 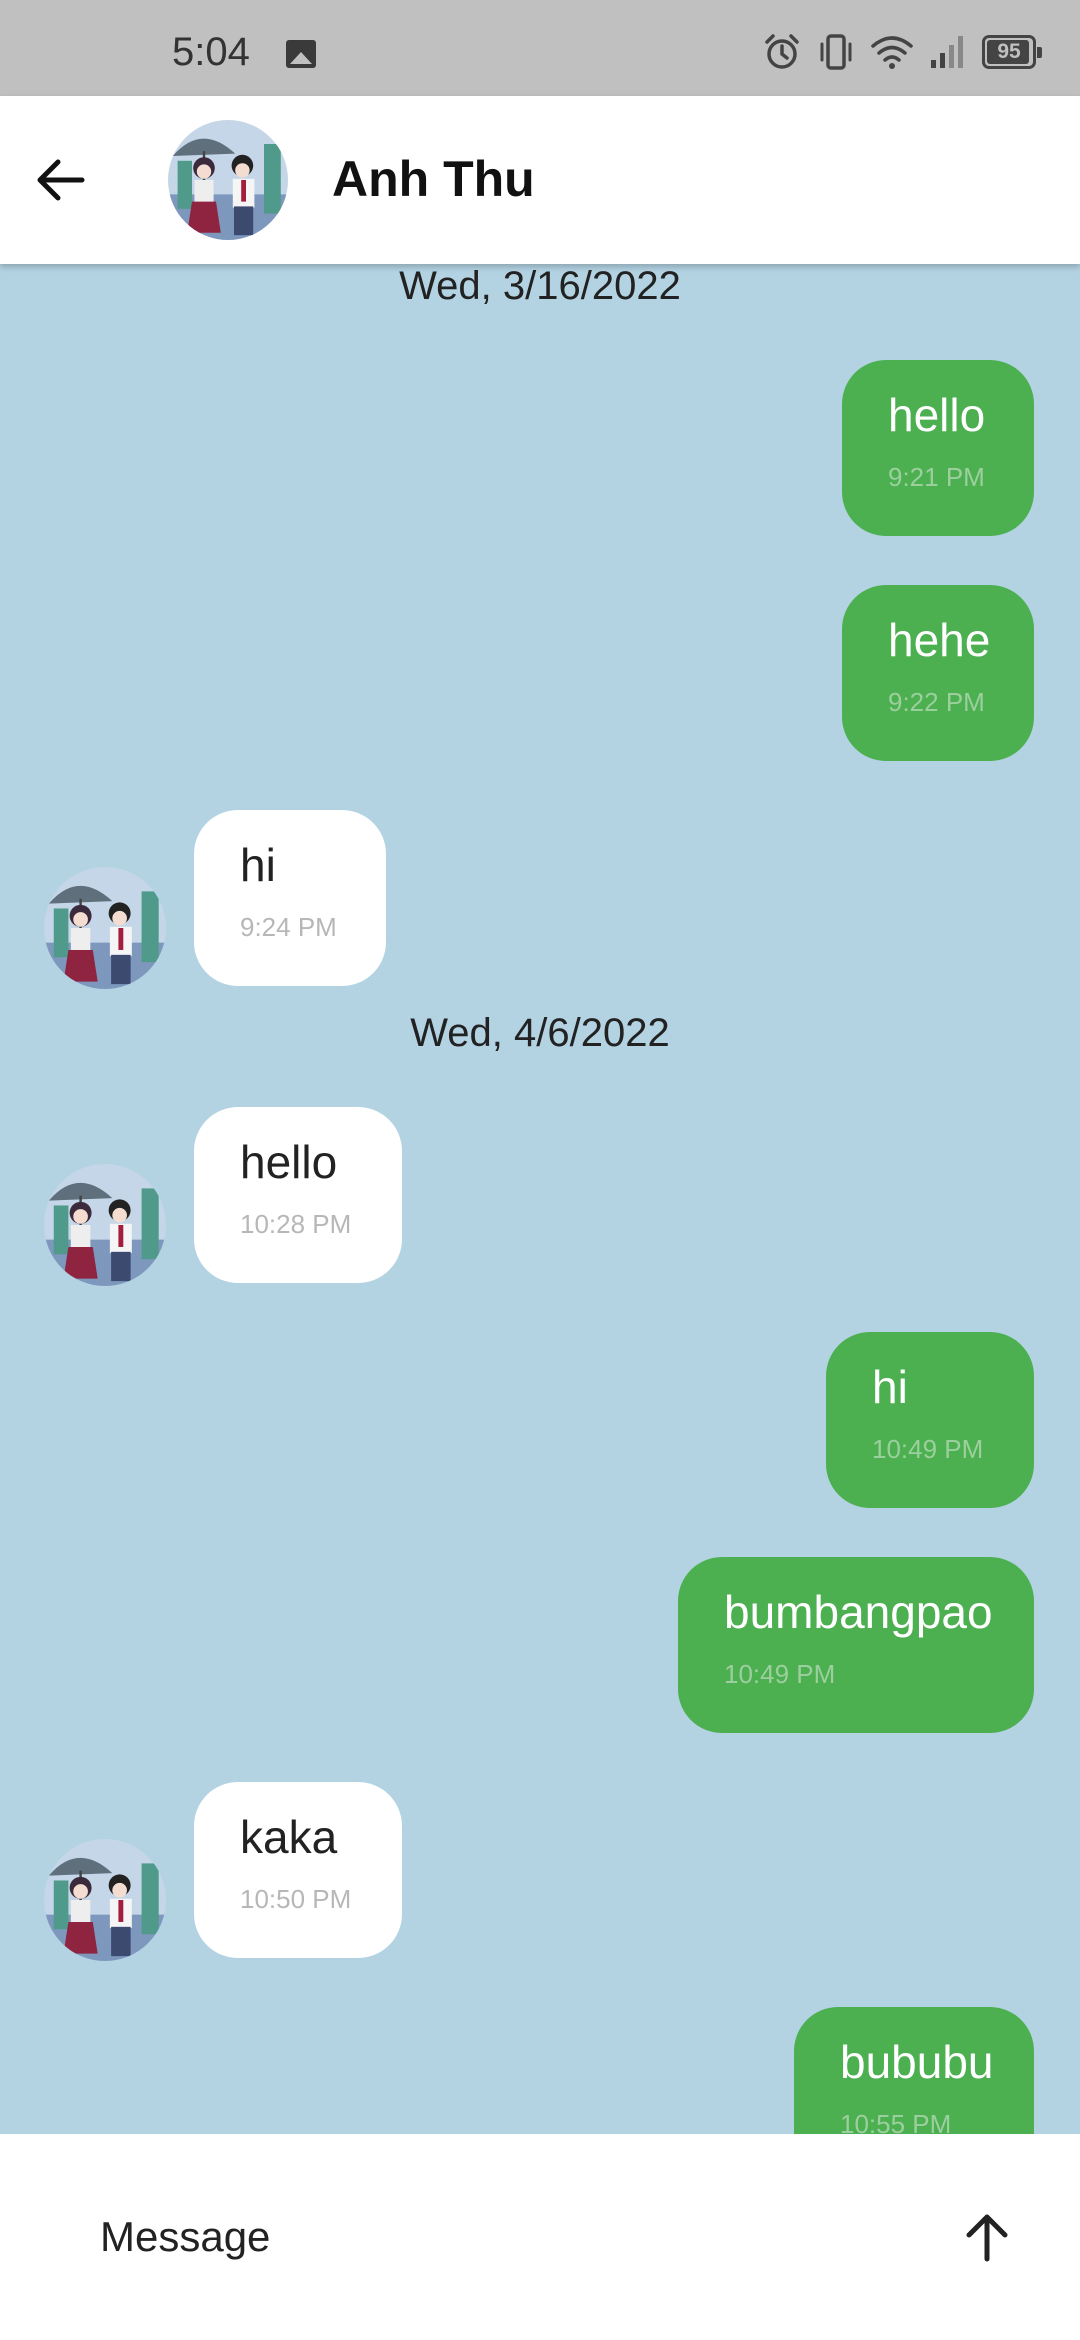 I want to click on message-bubble-sent: hehe 9:22 PM, so click(x=938, y=673).